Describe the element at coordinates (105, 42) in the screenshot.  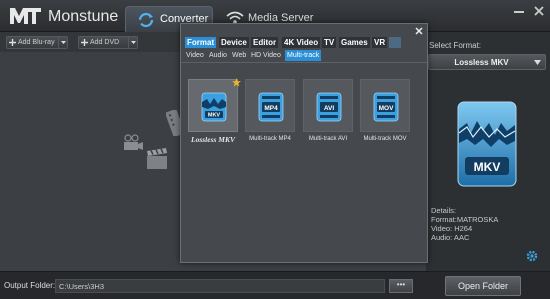
I see `add-dvd-label: Add DVD` at that location.